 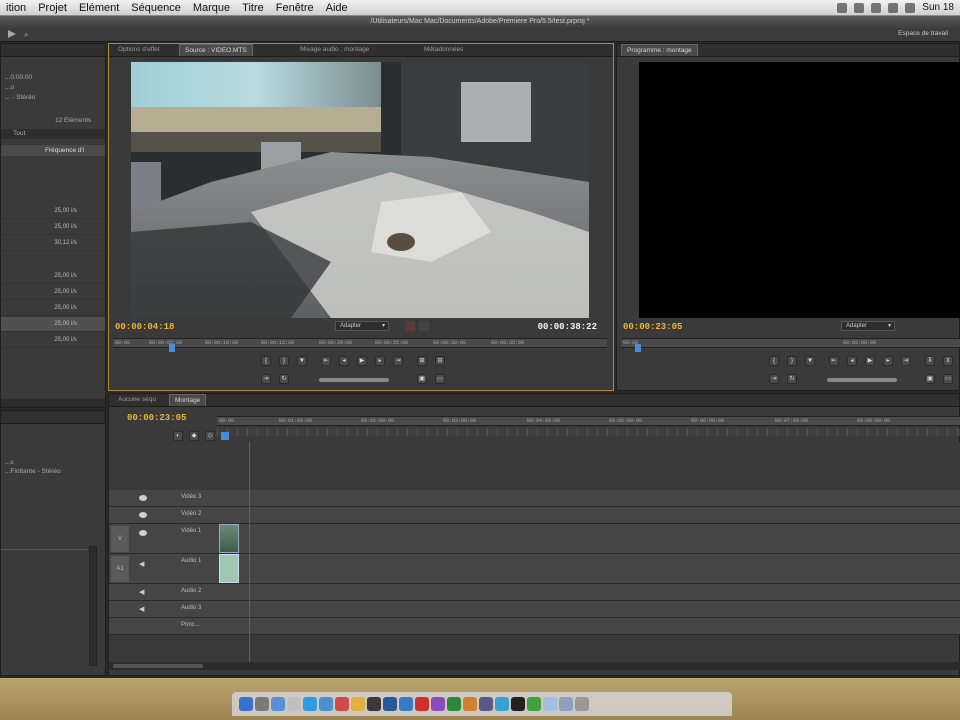 I want to click on volume-icon, so click(x=876, y=7).